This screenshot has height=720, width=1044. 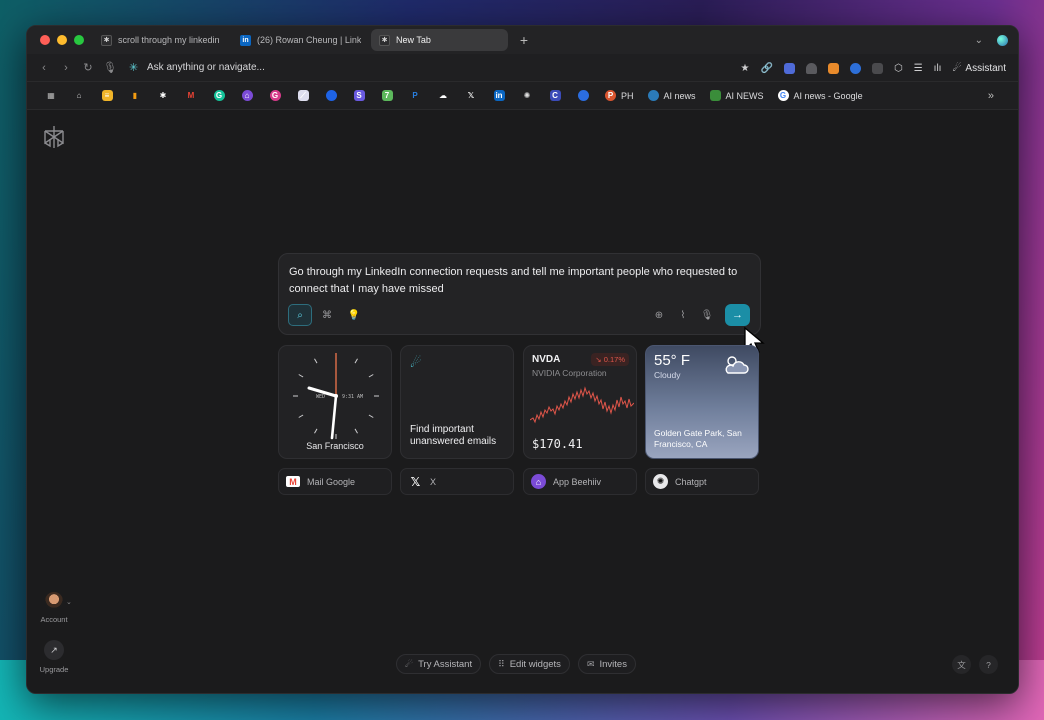 I want to click on bottom-actions: ☄ Try Assistant ⠿ Edit widgets ✉ Invites, so click(x=516, y=664).